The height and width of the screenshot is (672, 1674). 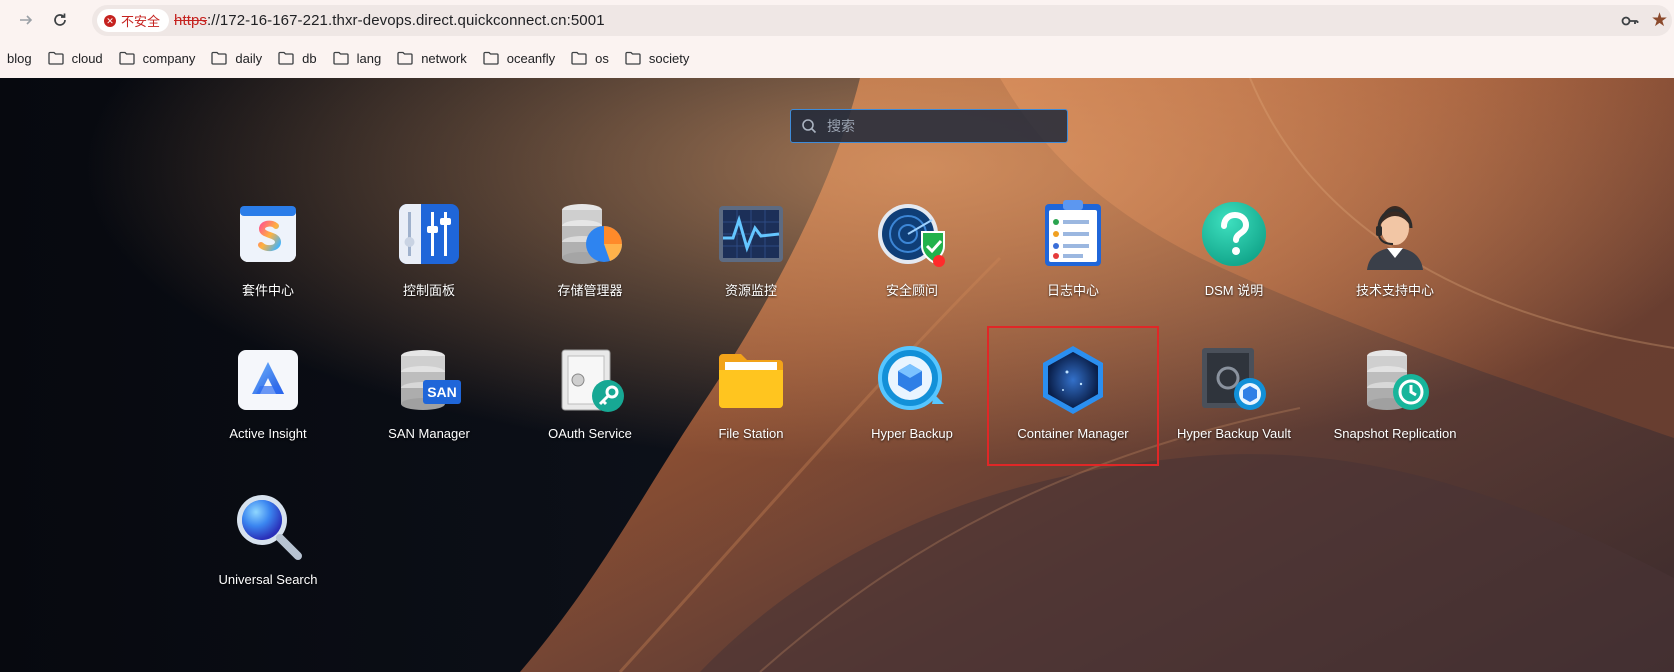 I want to click on app-label: 日志中心, so click(x=1072, y=290).